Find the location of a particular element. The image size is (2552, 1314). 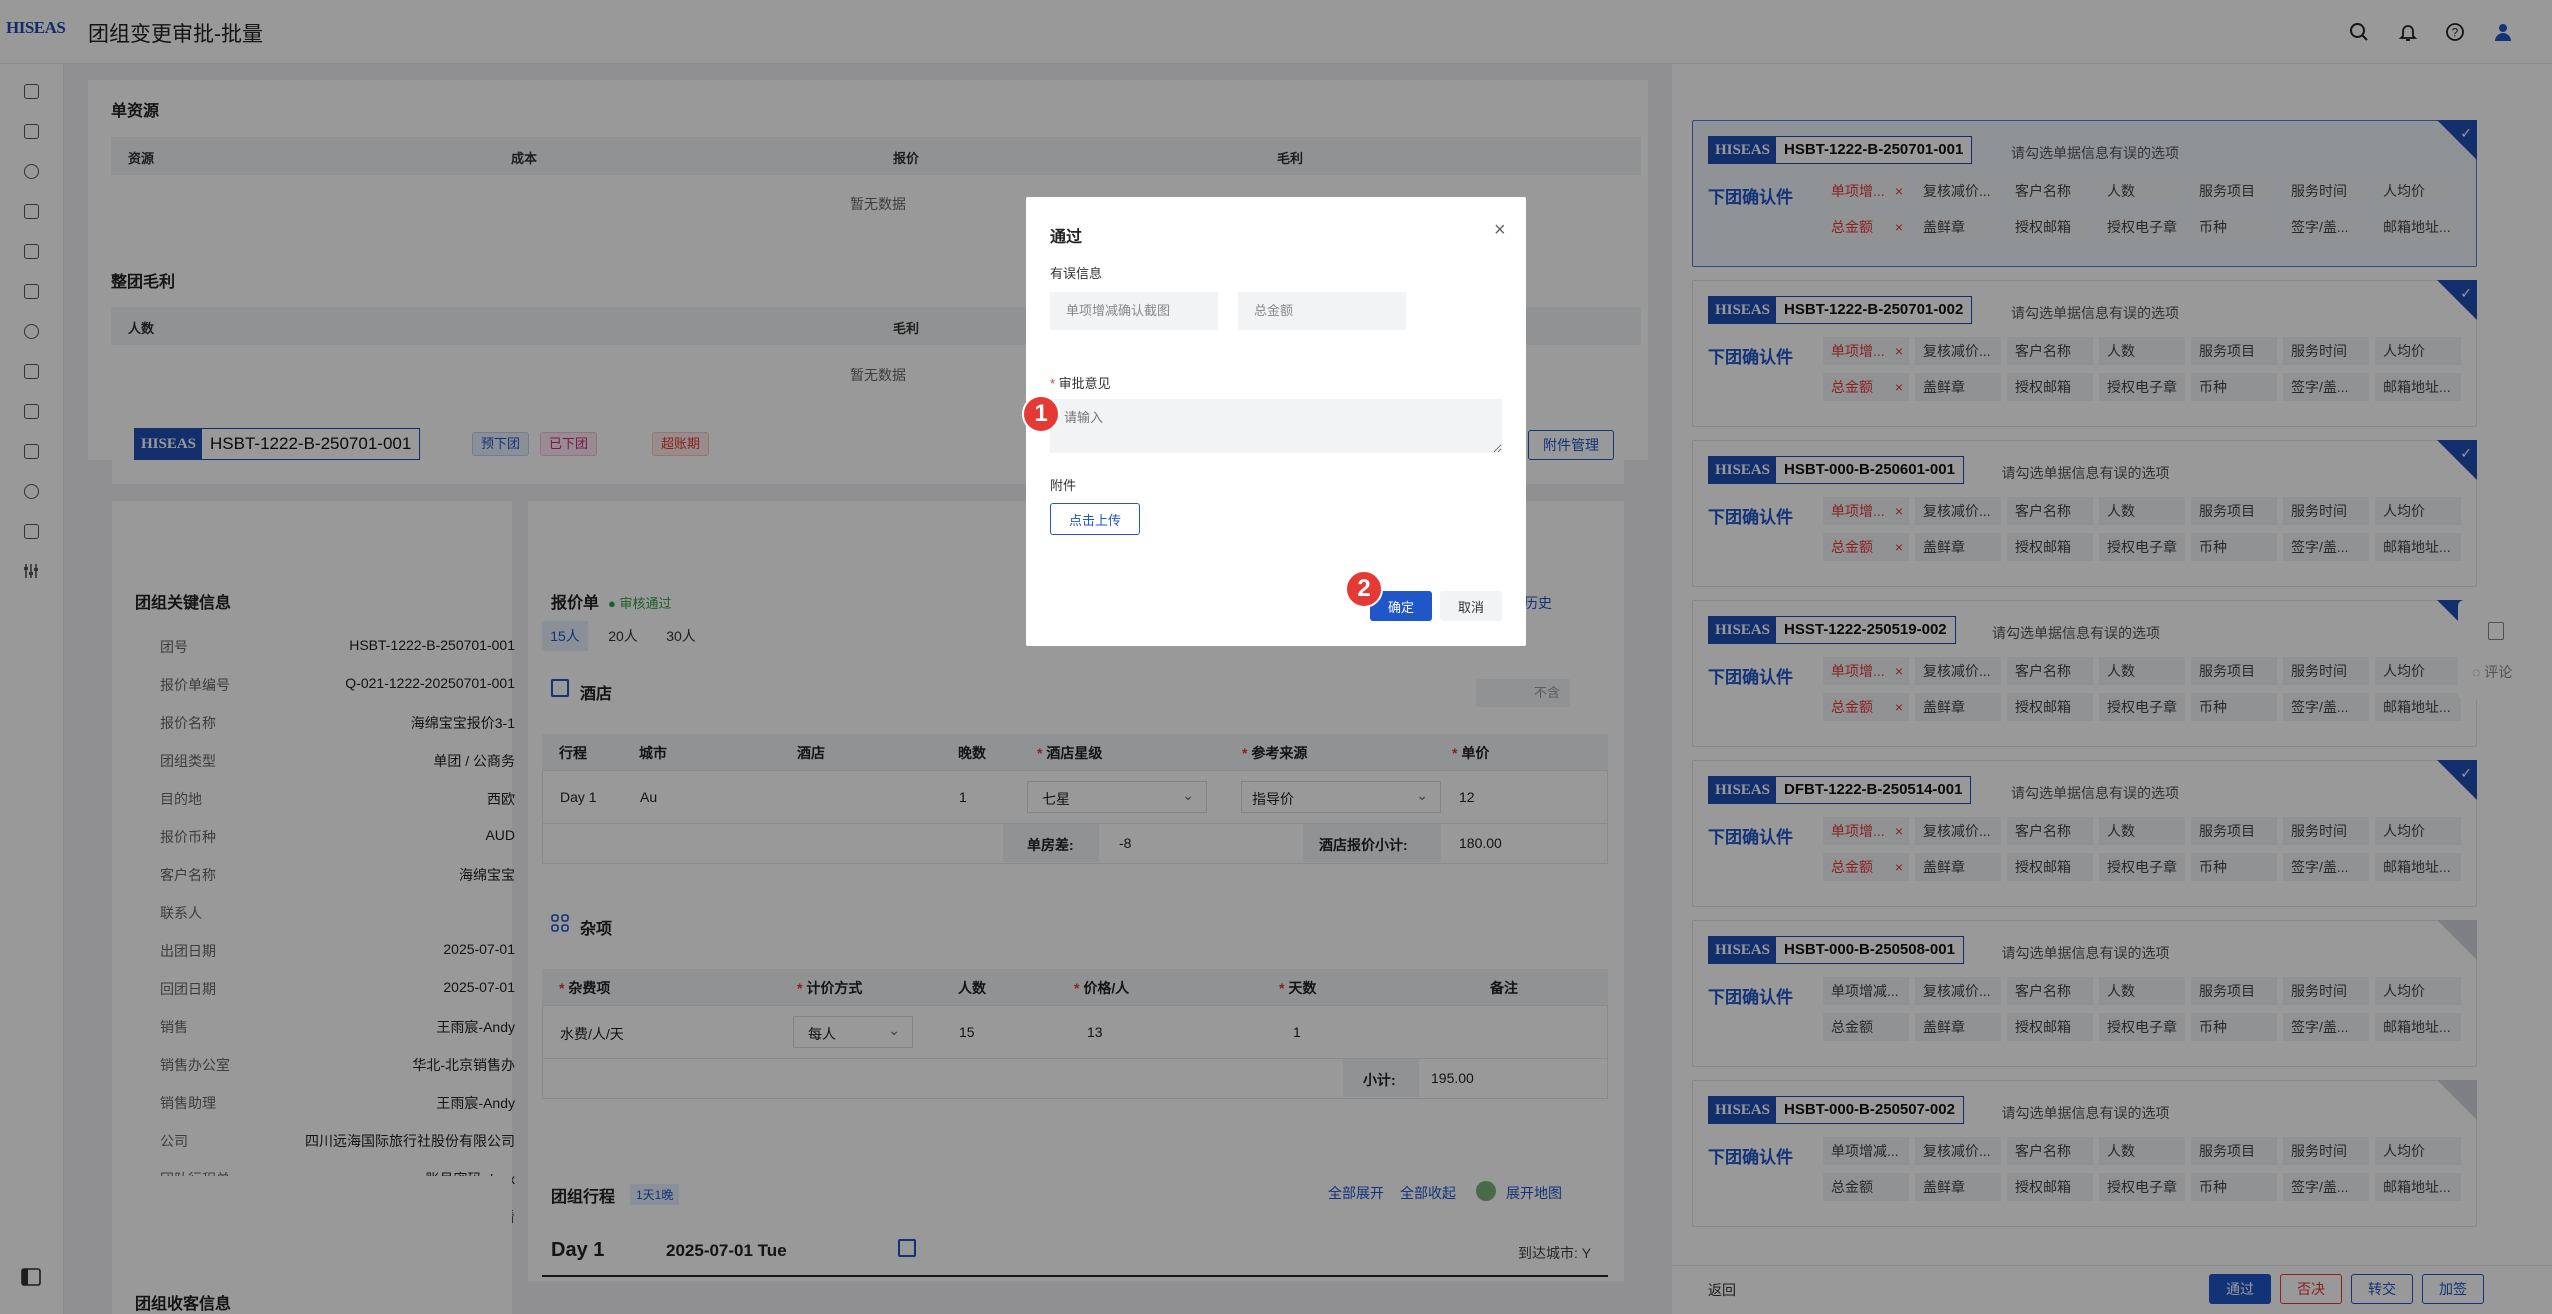

step-badge-2: 2 is located at coordinates (1364, 589).